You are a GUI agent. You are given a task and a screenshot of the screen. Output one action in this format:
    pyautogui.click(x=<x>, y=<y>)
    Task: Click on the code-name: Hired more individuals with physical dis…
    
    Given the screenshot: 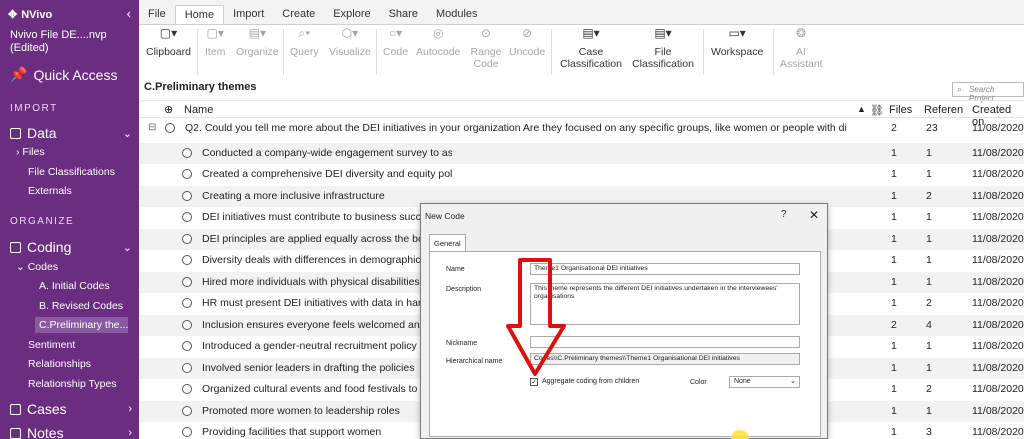 What is the action you would take?
    pyautogui.click(x=311, y=282)
    